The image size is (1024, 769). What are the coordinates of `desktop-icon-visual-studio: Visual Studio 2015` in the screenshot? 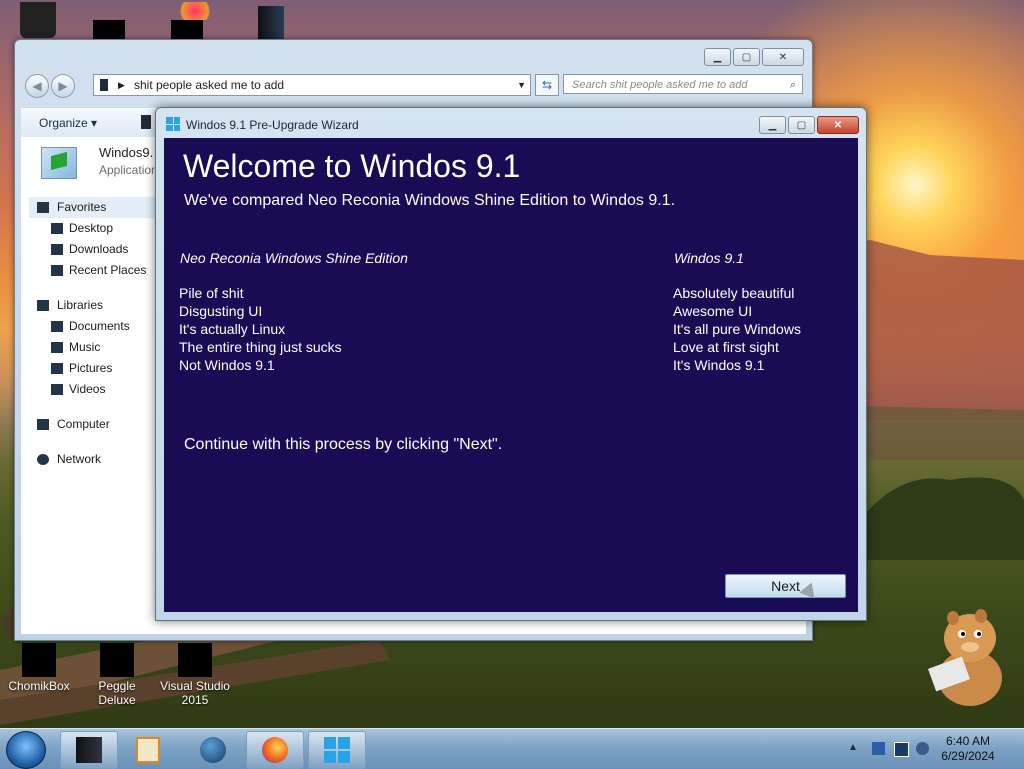 It's located at (195, 675).